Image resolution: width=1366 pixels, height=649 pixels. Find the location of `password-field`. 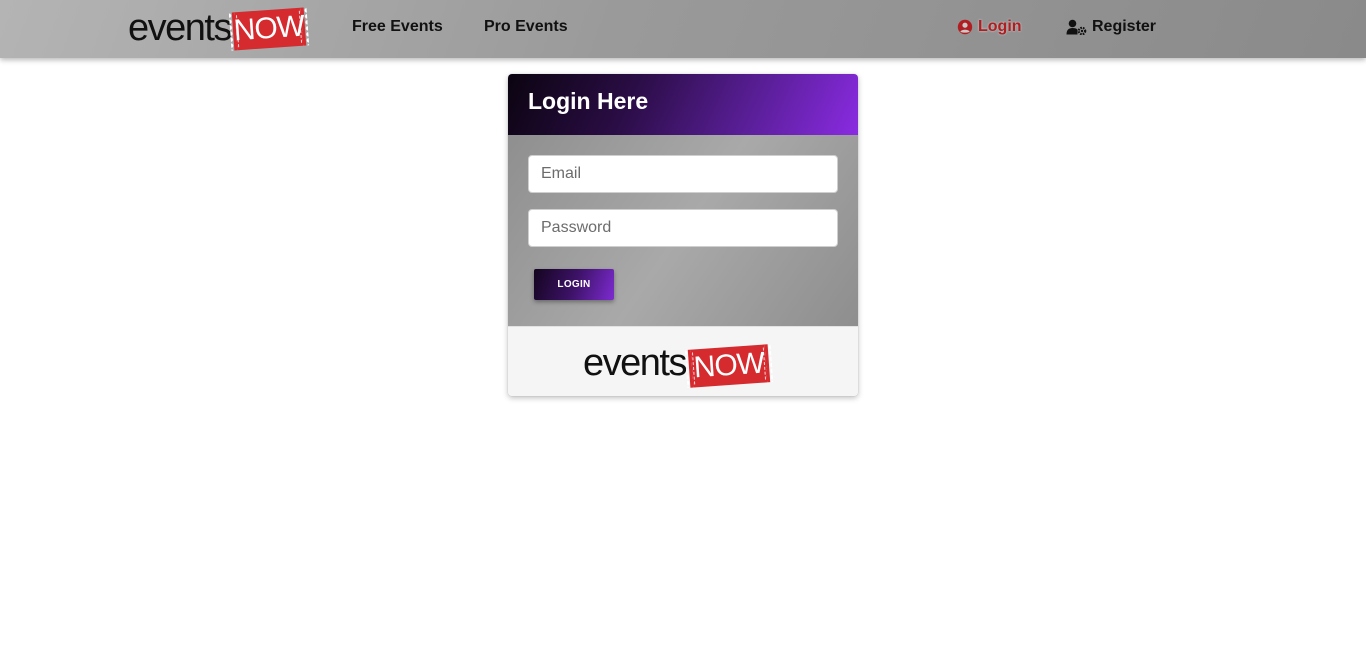

password-field is located at coordinates (683, 228).